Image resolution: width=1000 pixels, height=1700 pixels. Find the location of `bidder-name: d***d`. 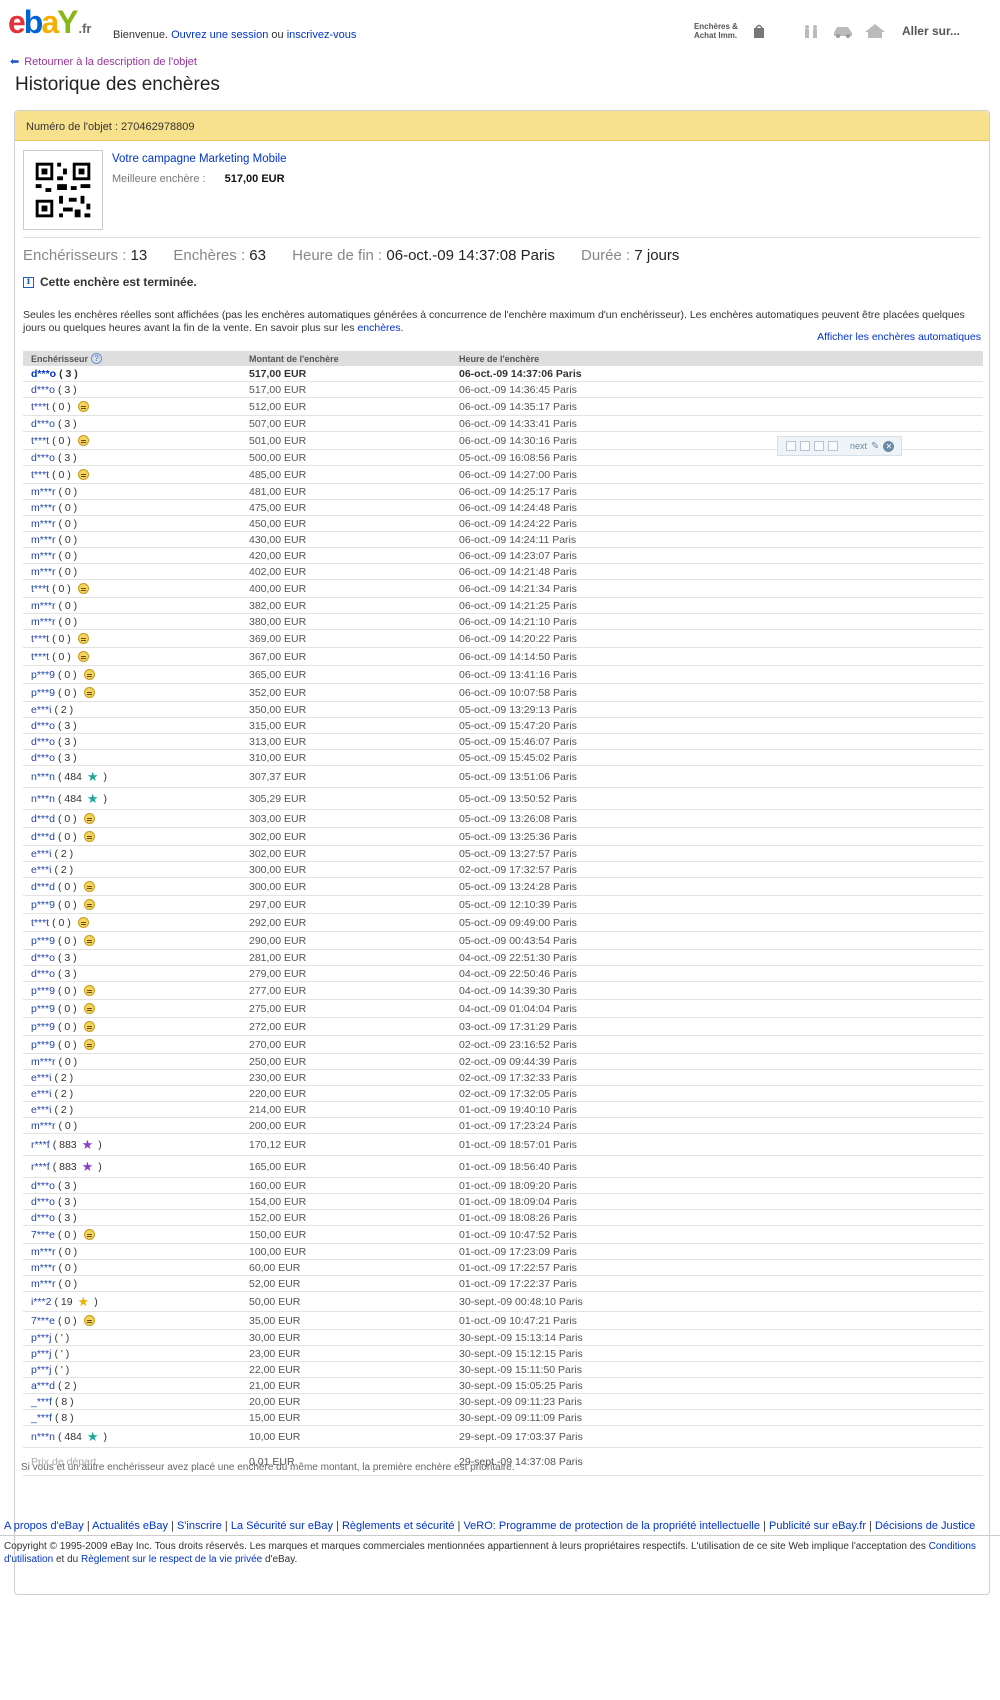

bidder-name: d***d is located at coordinates (43, 887).